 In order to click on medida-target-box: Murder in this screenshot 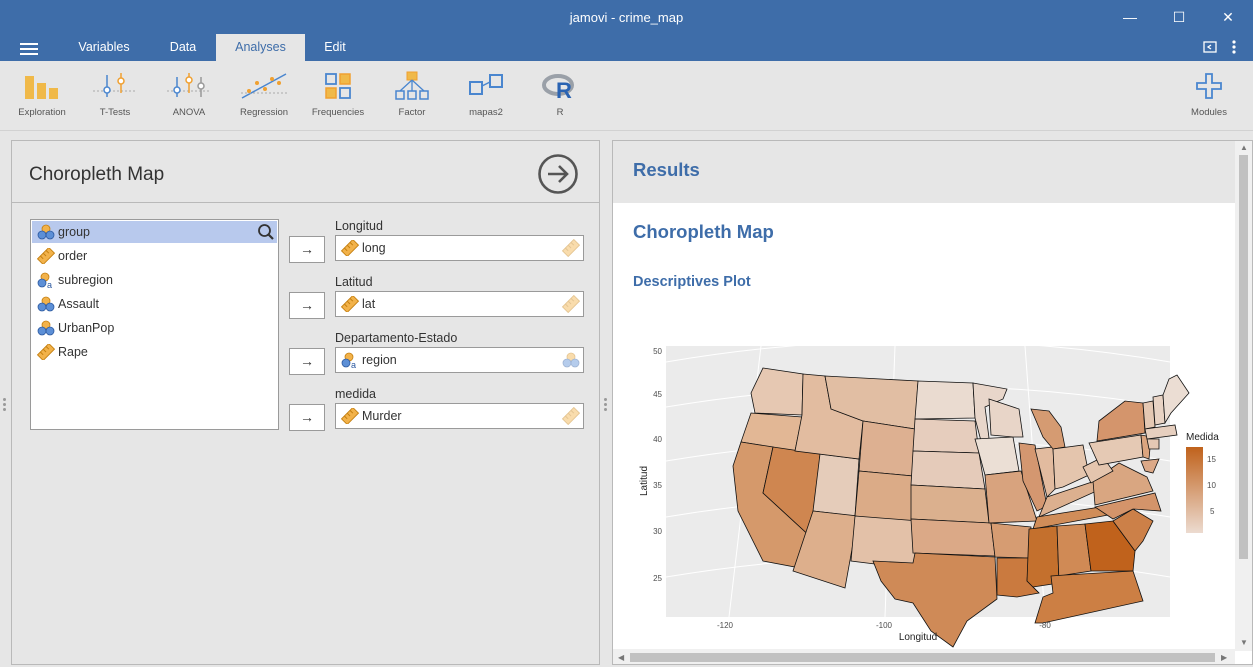, I will do `click(459, 416)`.